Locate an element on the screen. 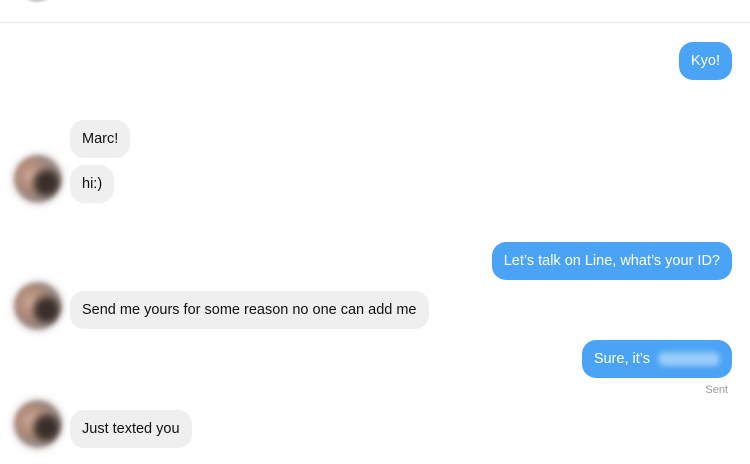  message-text: Marc! is located at coordinates (100, 139).